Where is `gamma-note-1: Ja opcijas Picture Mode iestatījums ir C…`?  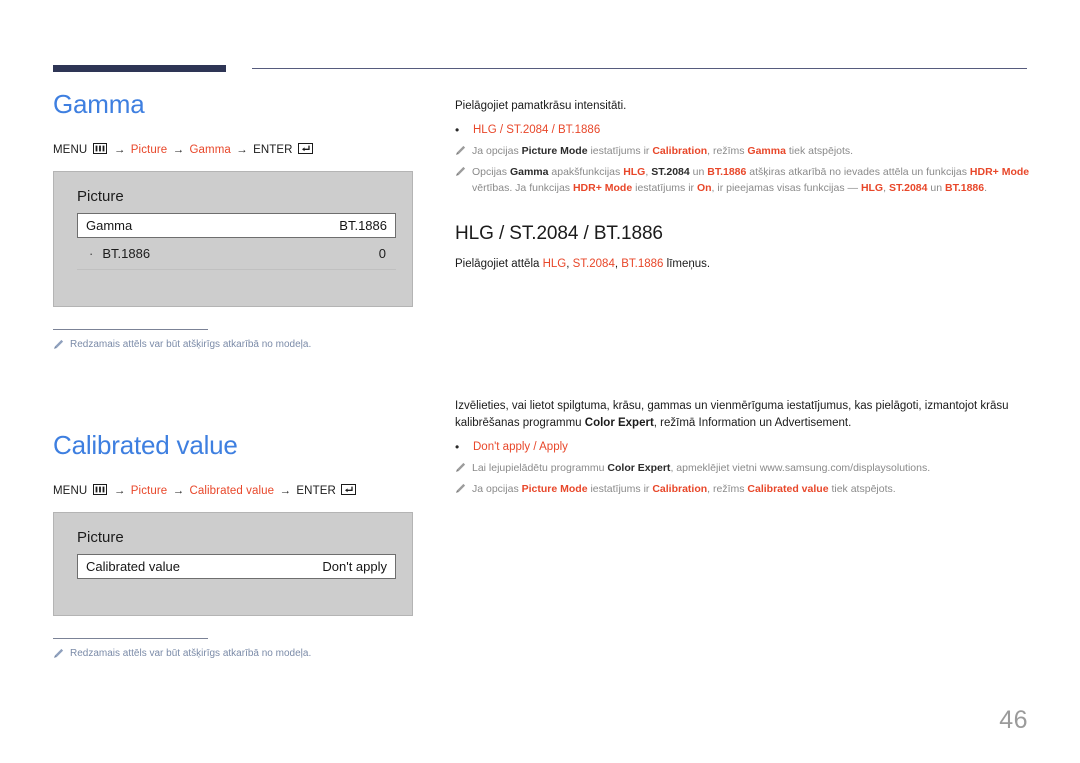
gamma-note-1: Ja opcijas Picture Mode iestatījums ir C… is located at coordinates (742, 153).